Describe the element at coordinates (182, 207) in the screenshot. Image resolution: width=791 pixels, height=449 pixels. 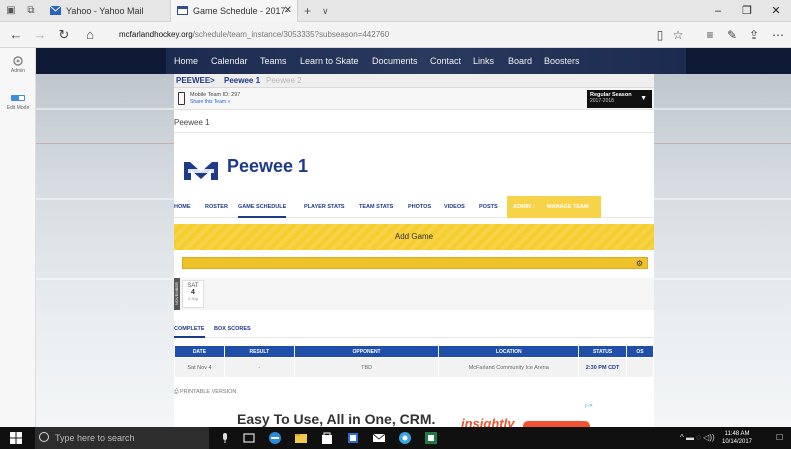
I see `tab-home: HOME` at that location.